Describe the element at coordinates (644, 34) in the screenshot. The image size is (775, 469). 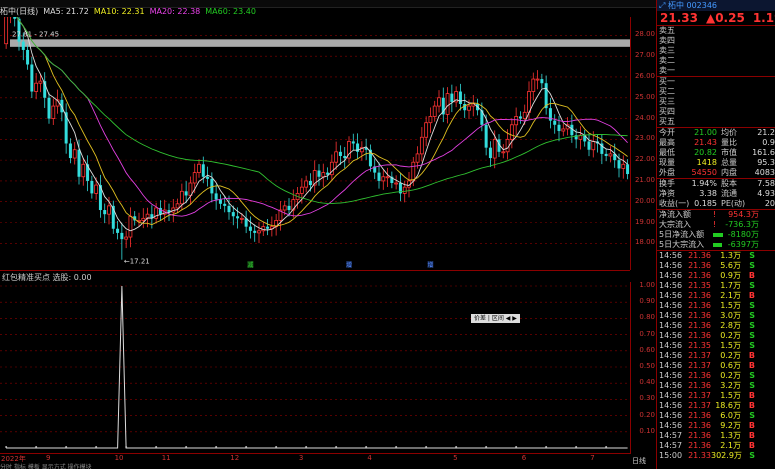
I see `price-axis-label: 28.00` at that location.